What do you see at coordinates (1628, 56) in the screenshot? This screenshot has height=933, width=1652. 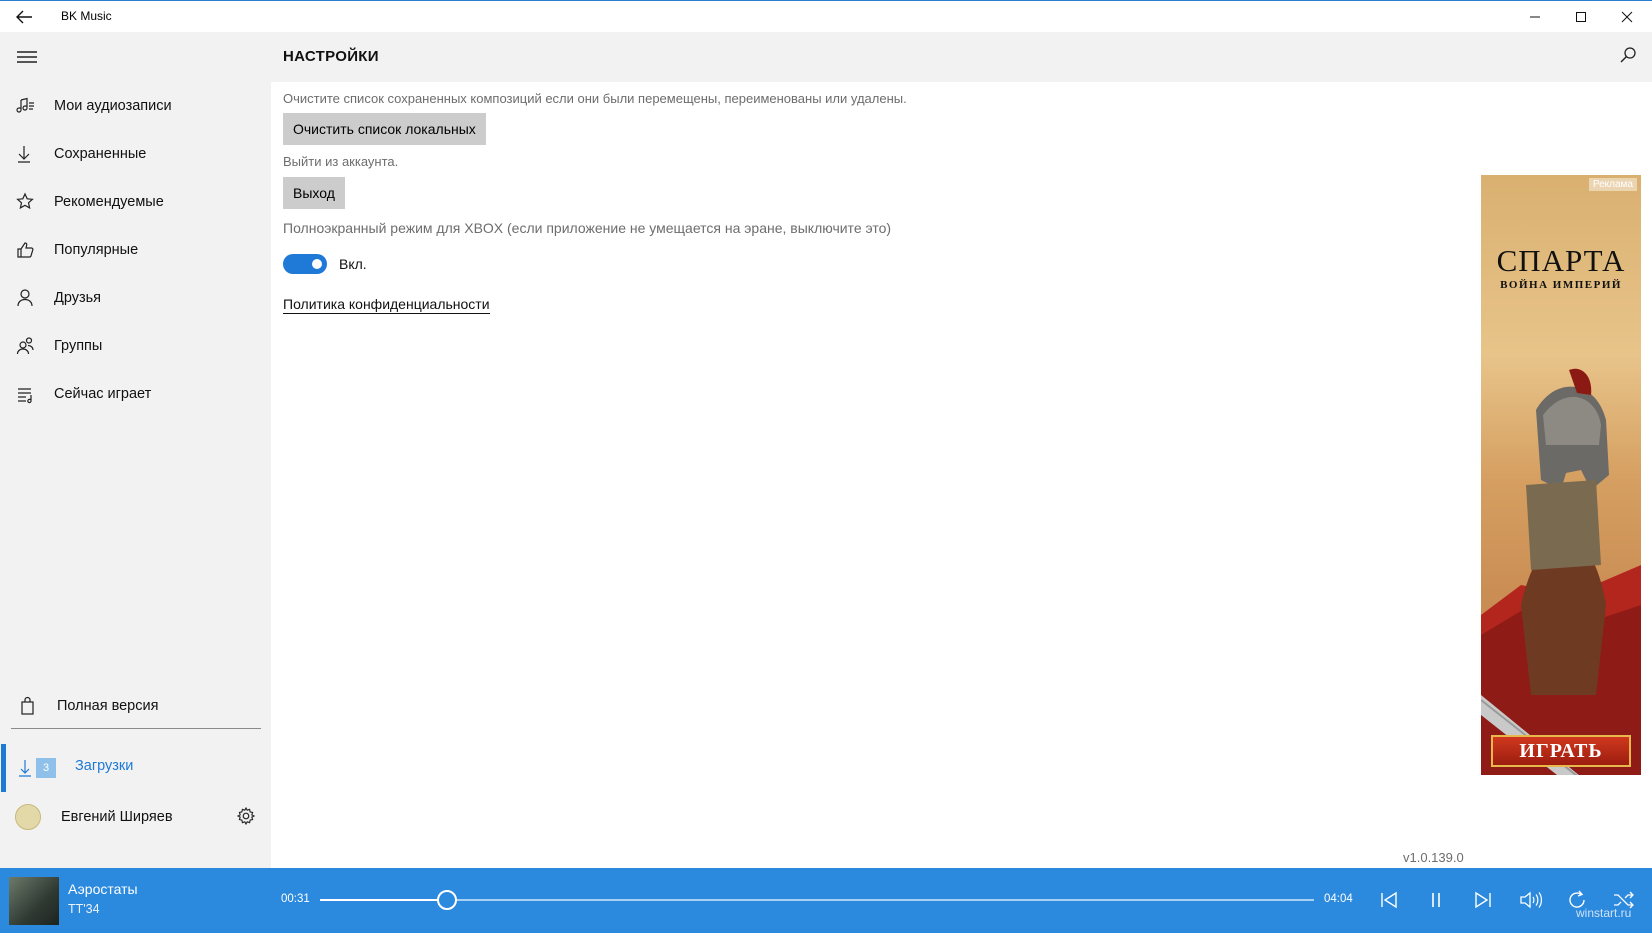 I see `search-icon` at bounding box center [1628, 56].